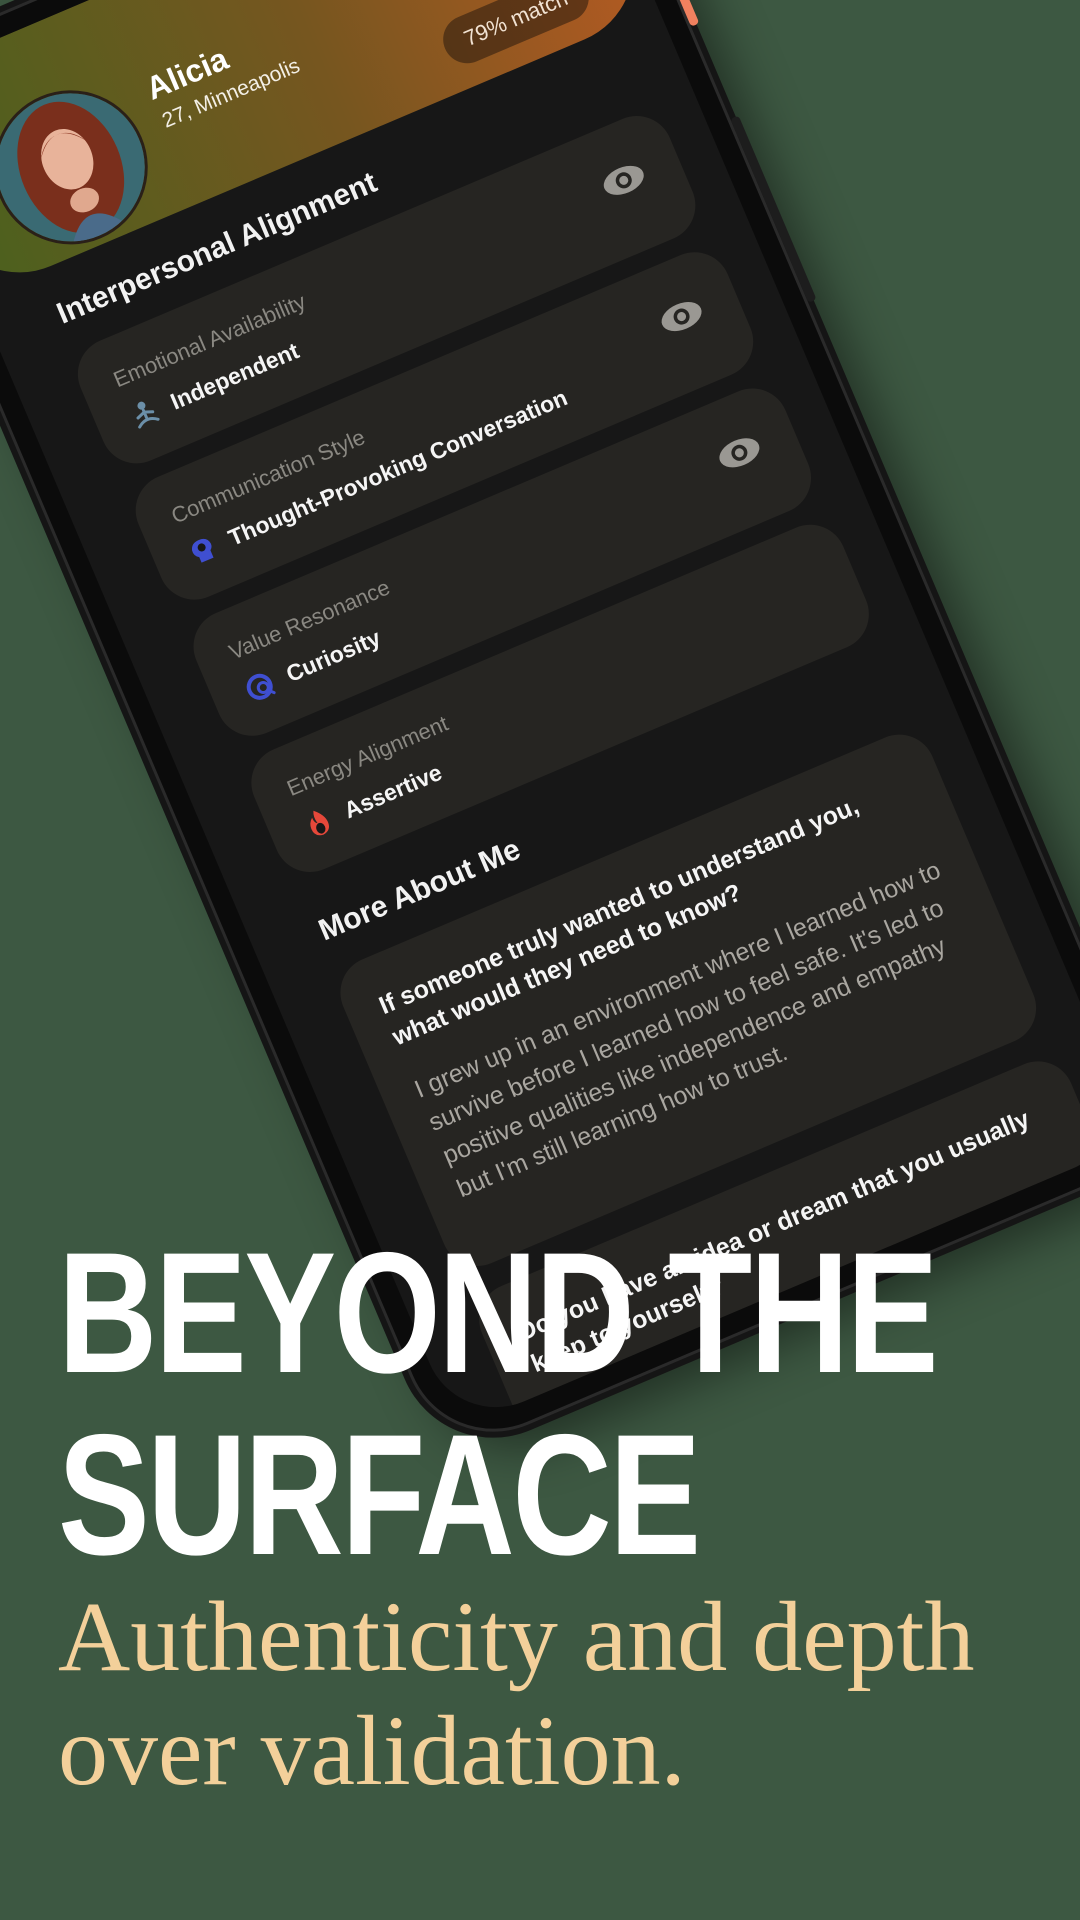  What do you see at coordinates (516, 35) in the screenshot?
I see `match-badge: 79% match` at bounding box center [516, 35].